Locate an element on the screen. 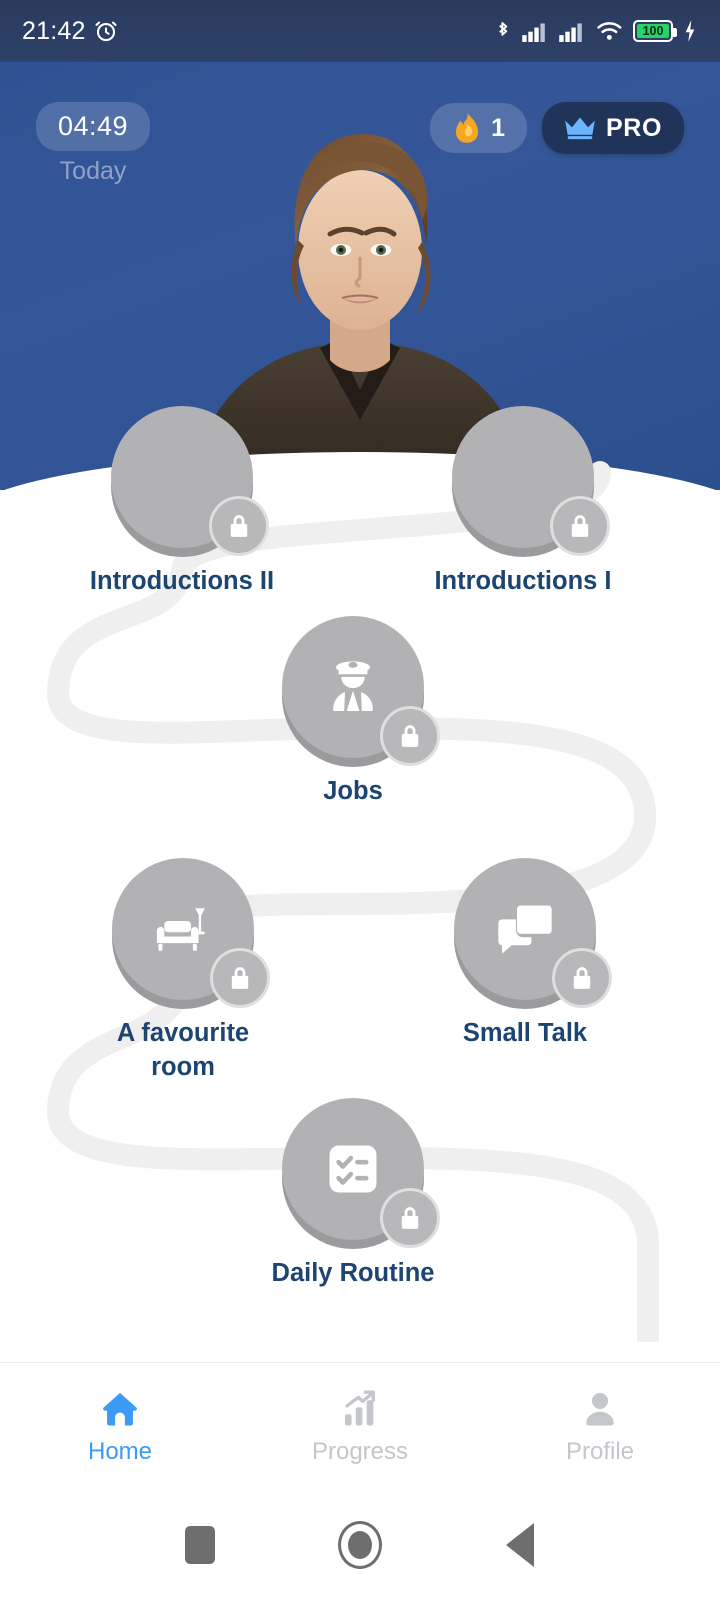 Image resolution: width=720 pixels, height=1600 pixels. daily-timer: 04:49 Today is located at coordinates (93, 144).